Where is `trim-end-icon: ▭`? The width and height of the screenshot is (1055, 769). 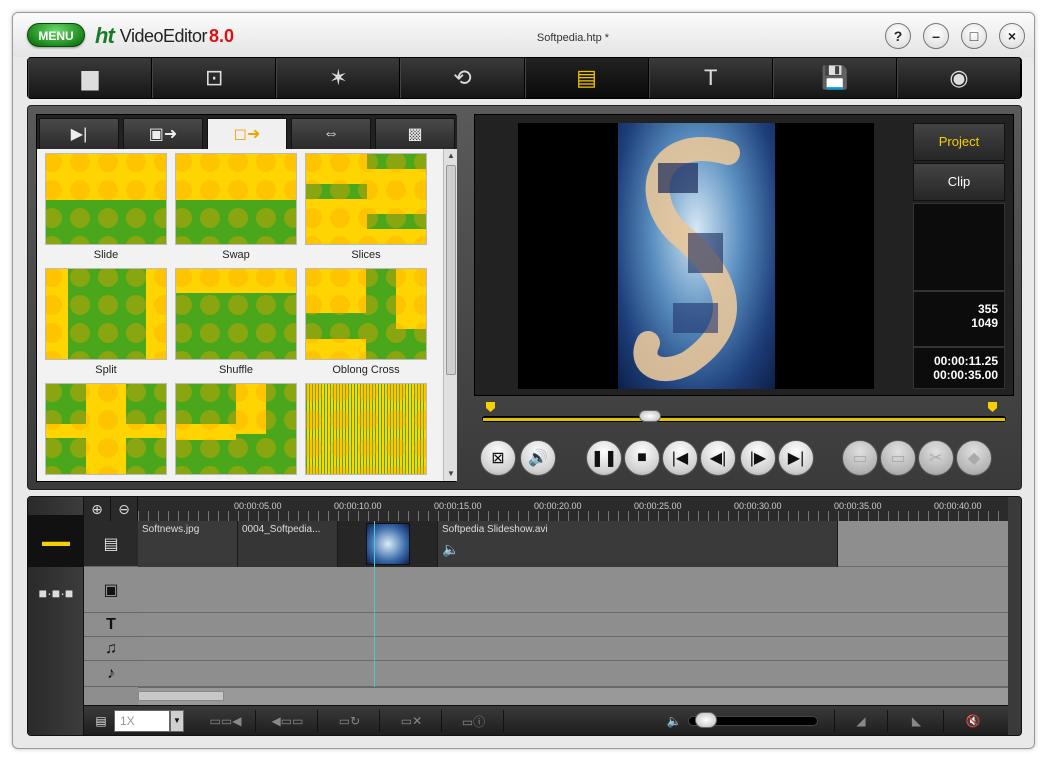
trim-end-icon: ▭ is located at coordinates (898, 458).